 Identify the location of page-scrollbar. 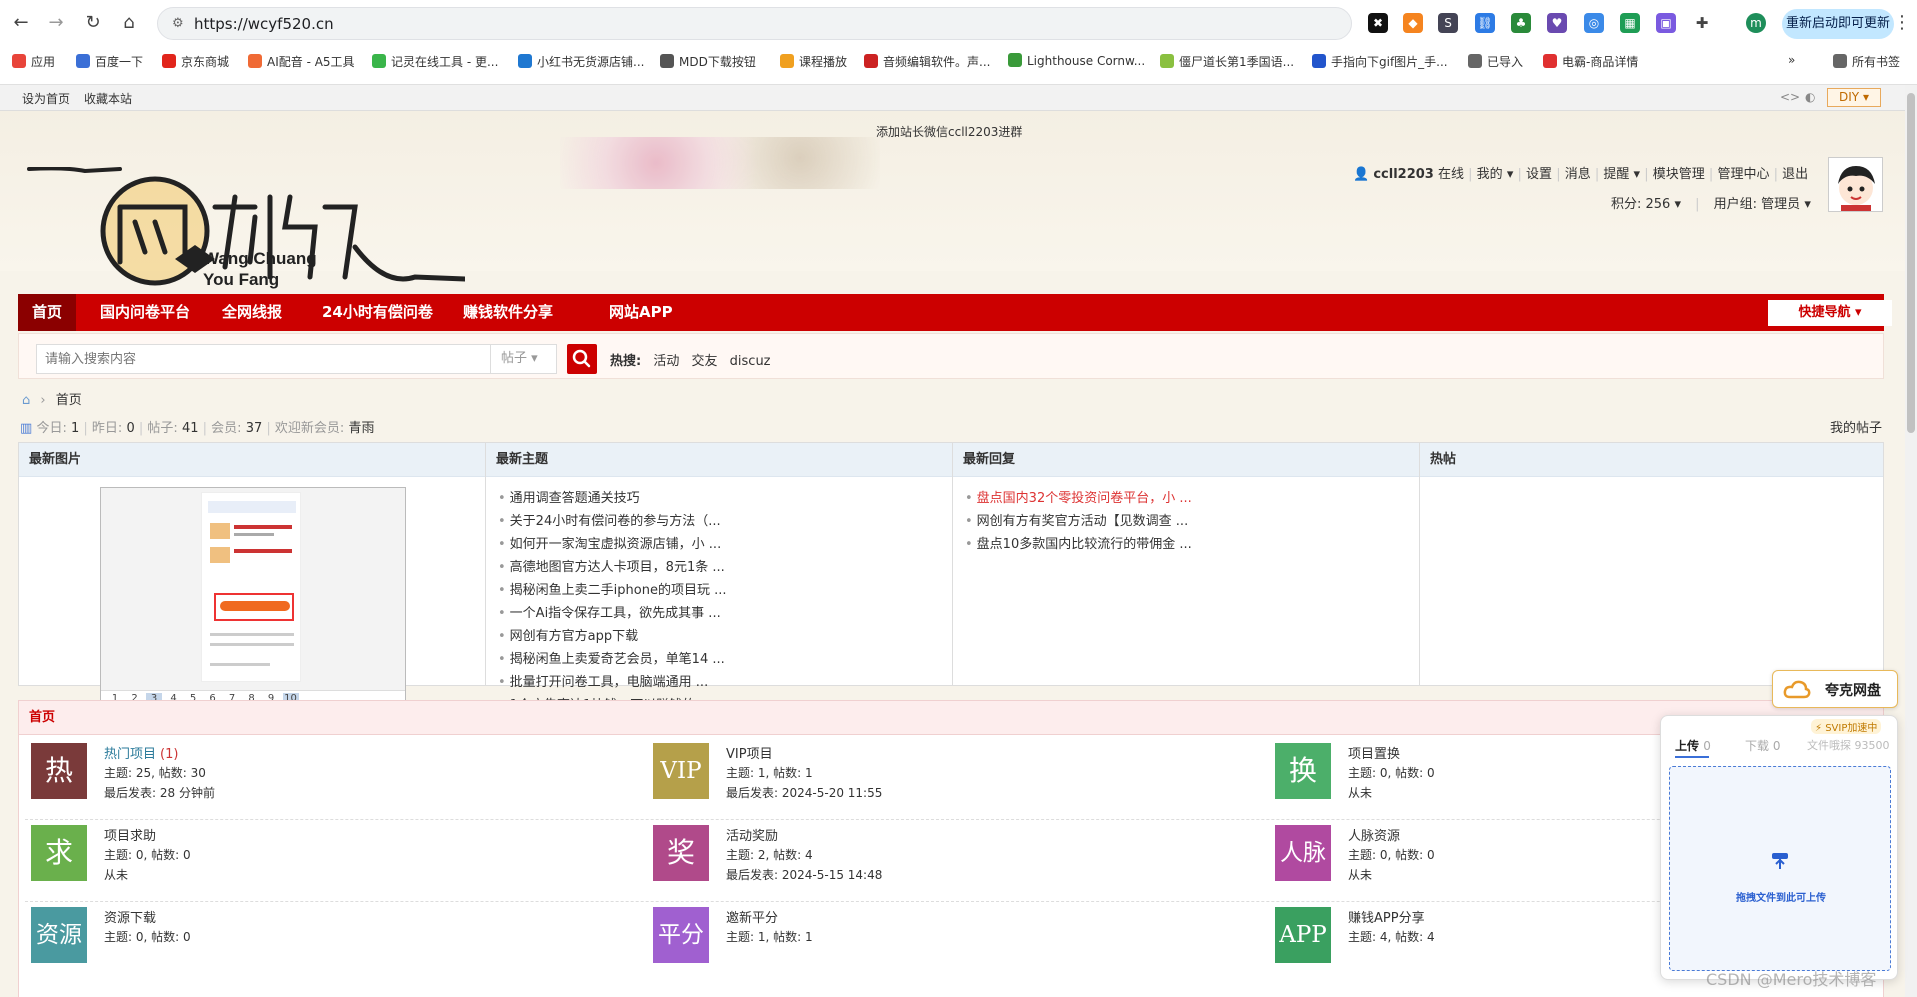
(1911, 541).